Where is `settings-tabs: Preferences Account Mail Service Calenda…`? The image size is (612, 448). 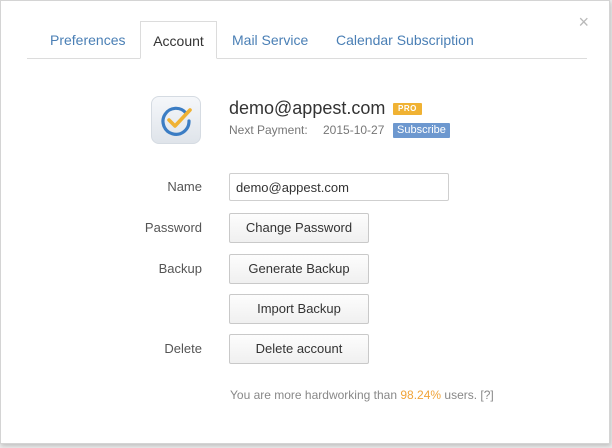
settings-tabs: Preferences Account Mail Service Calenda… is located at coordinates (307, 40).